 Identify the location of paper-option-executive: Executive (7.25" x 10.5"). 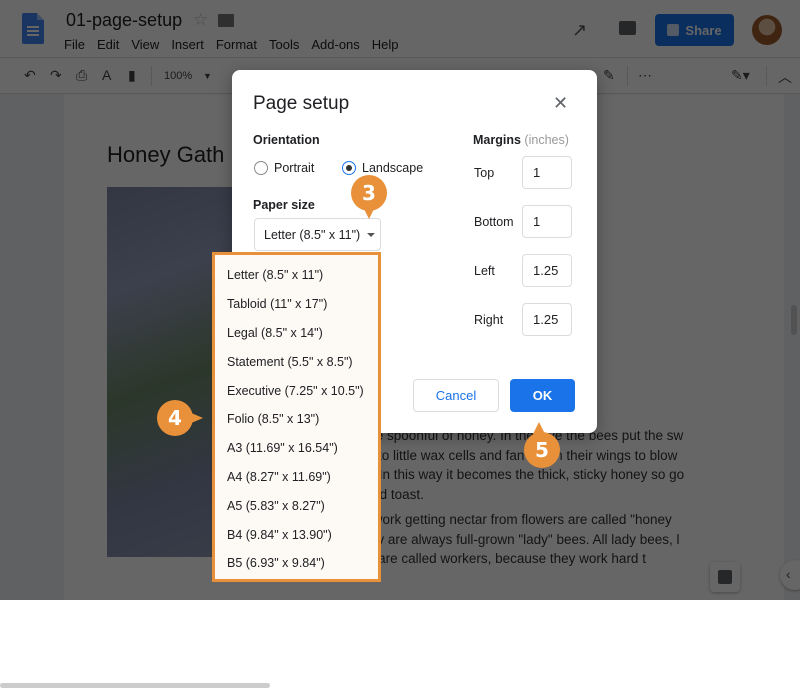
(295, 391).